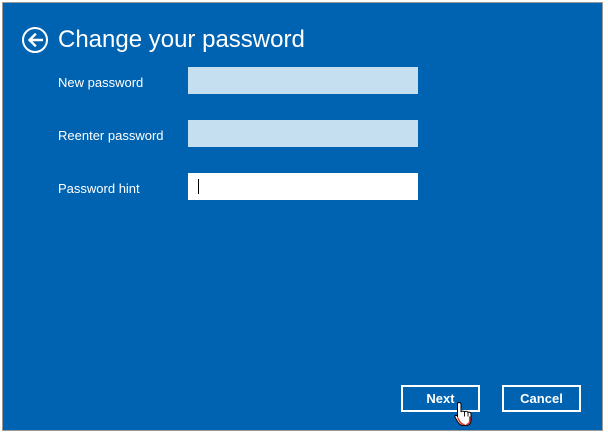 This screenshot has height=435, width=608. Describe the element at coordinates (99, 188) in the screenshot. I see `password-hint-label: Password hint` at that location.